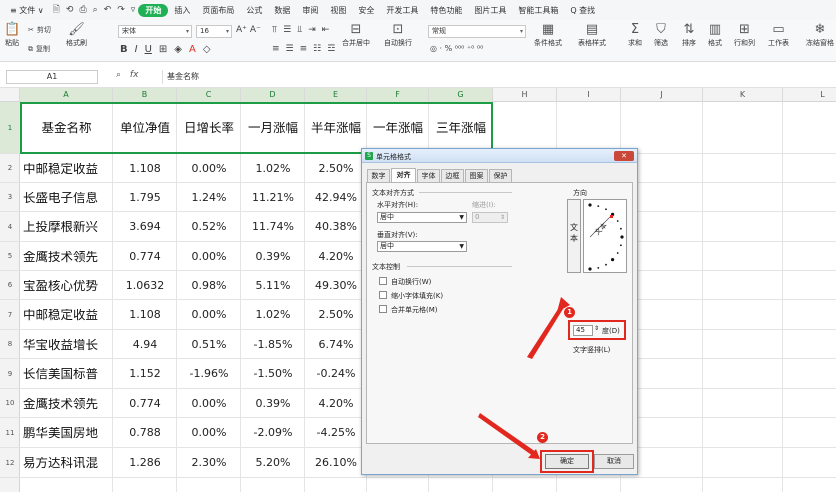 The height and width of the screenshot is (492, 836). What do you see at coordinates (548, 35) in the screenshot?
I see `conditional-format-button: ▦ 条件格式` at bounding box center [548, 35].